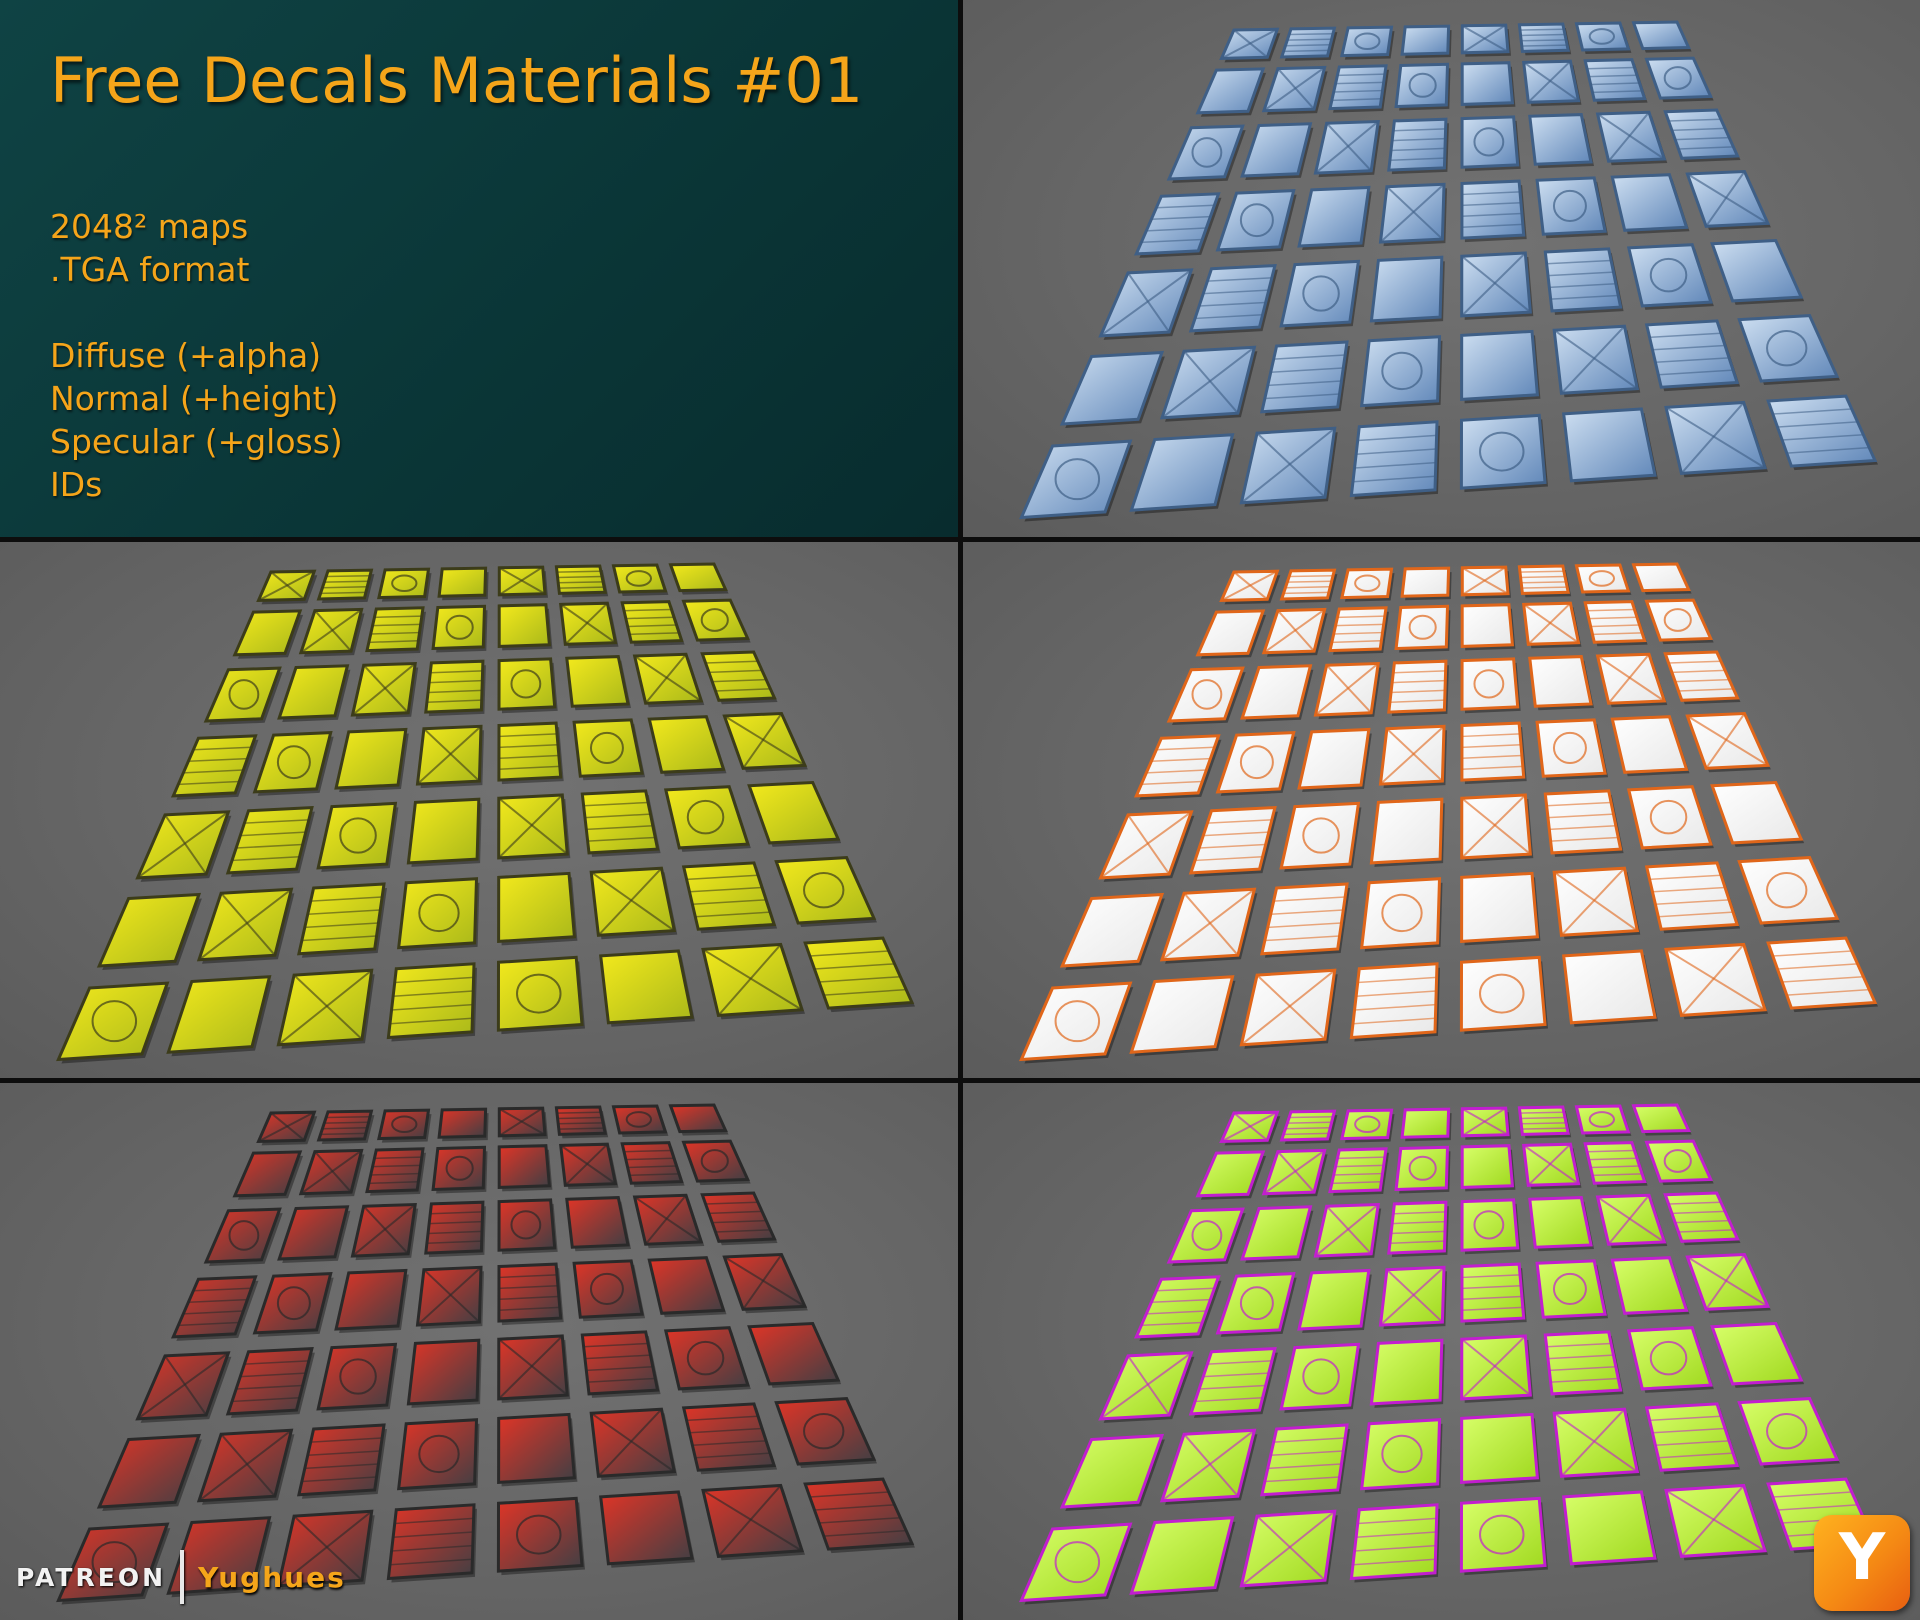 Image resolution: width=1920 pixels, height=1620 pixels. What do you see at coordinates (150, 269) in the screenshot?
I see `spec-format: .TGA format` at bounding box center [150, 269].